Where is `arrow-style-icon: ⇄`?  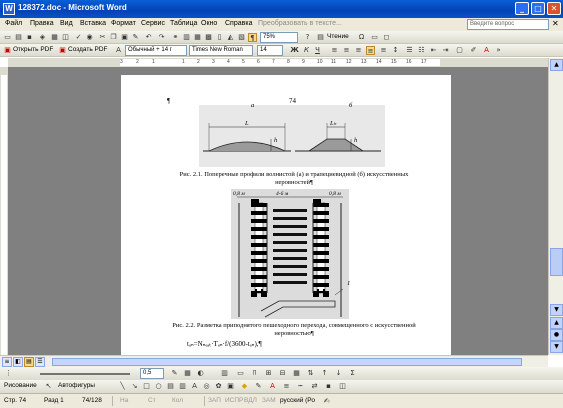 arrow-style-icon: ⇄ is located at coordinates (314, 386).